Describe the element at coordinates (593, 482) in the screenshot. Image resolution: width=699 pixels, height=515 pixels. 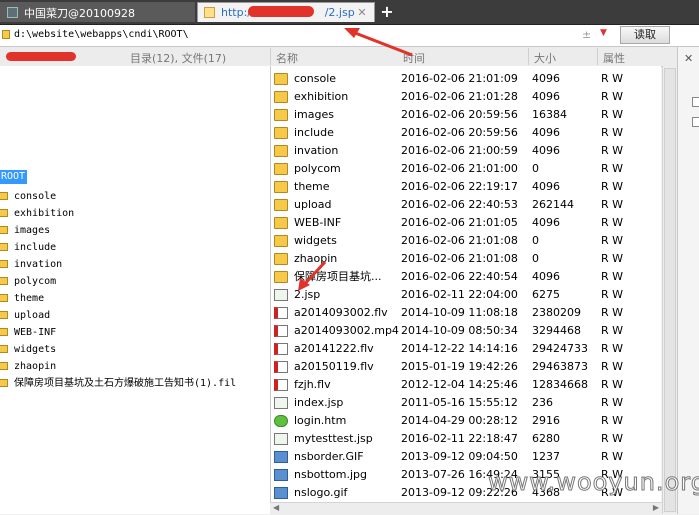
I see `watermark: www.wooyun.org` at that location.